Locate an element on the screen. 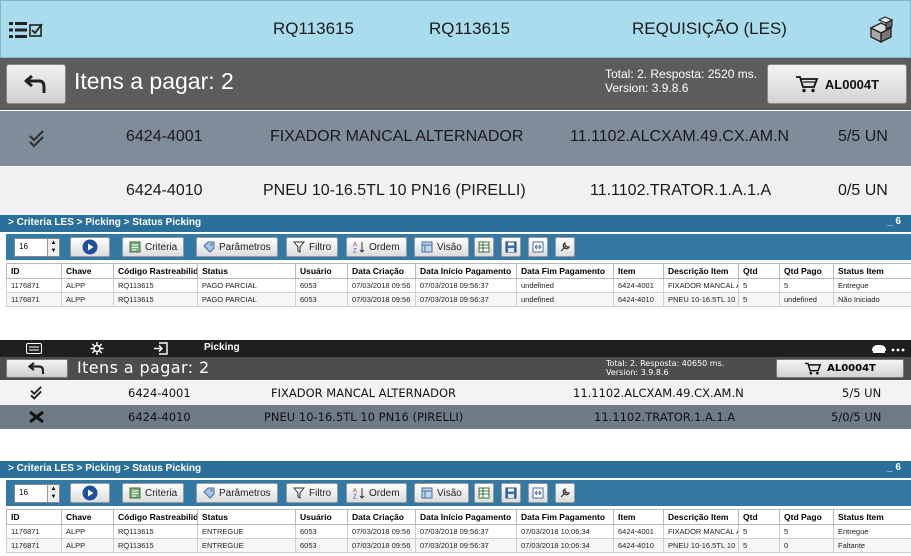 The height and width of the screenshot is (556, 911). filter-icon is located at coordinates (299, 493).